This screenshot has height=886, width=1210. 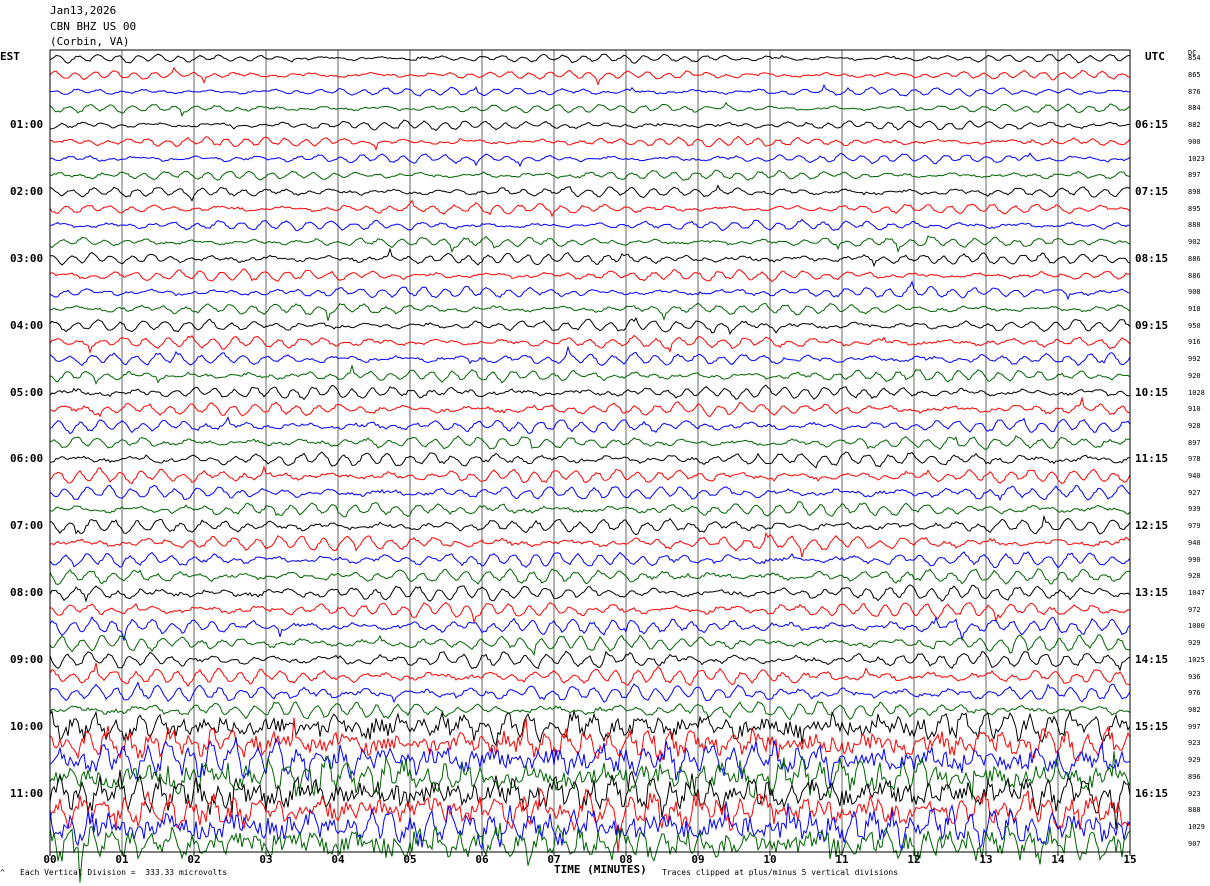 I want to click on dc-offset-label: 939, so click(x=1194, y=509).